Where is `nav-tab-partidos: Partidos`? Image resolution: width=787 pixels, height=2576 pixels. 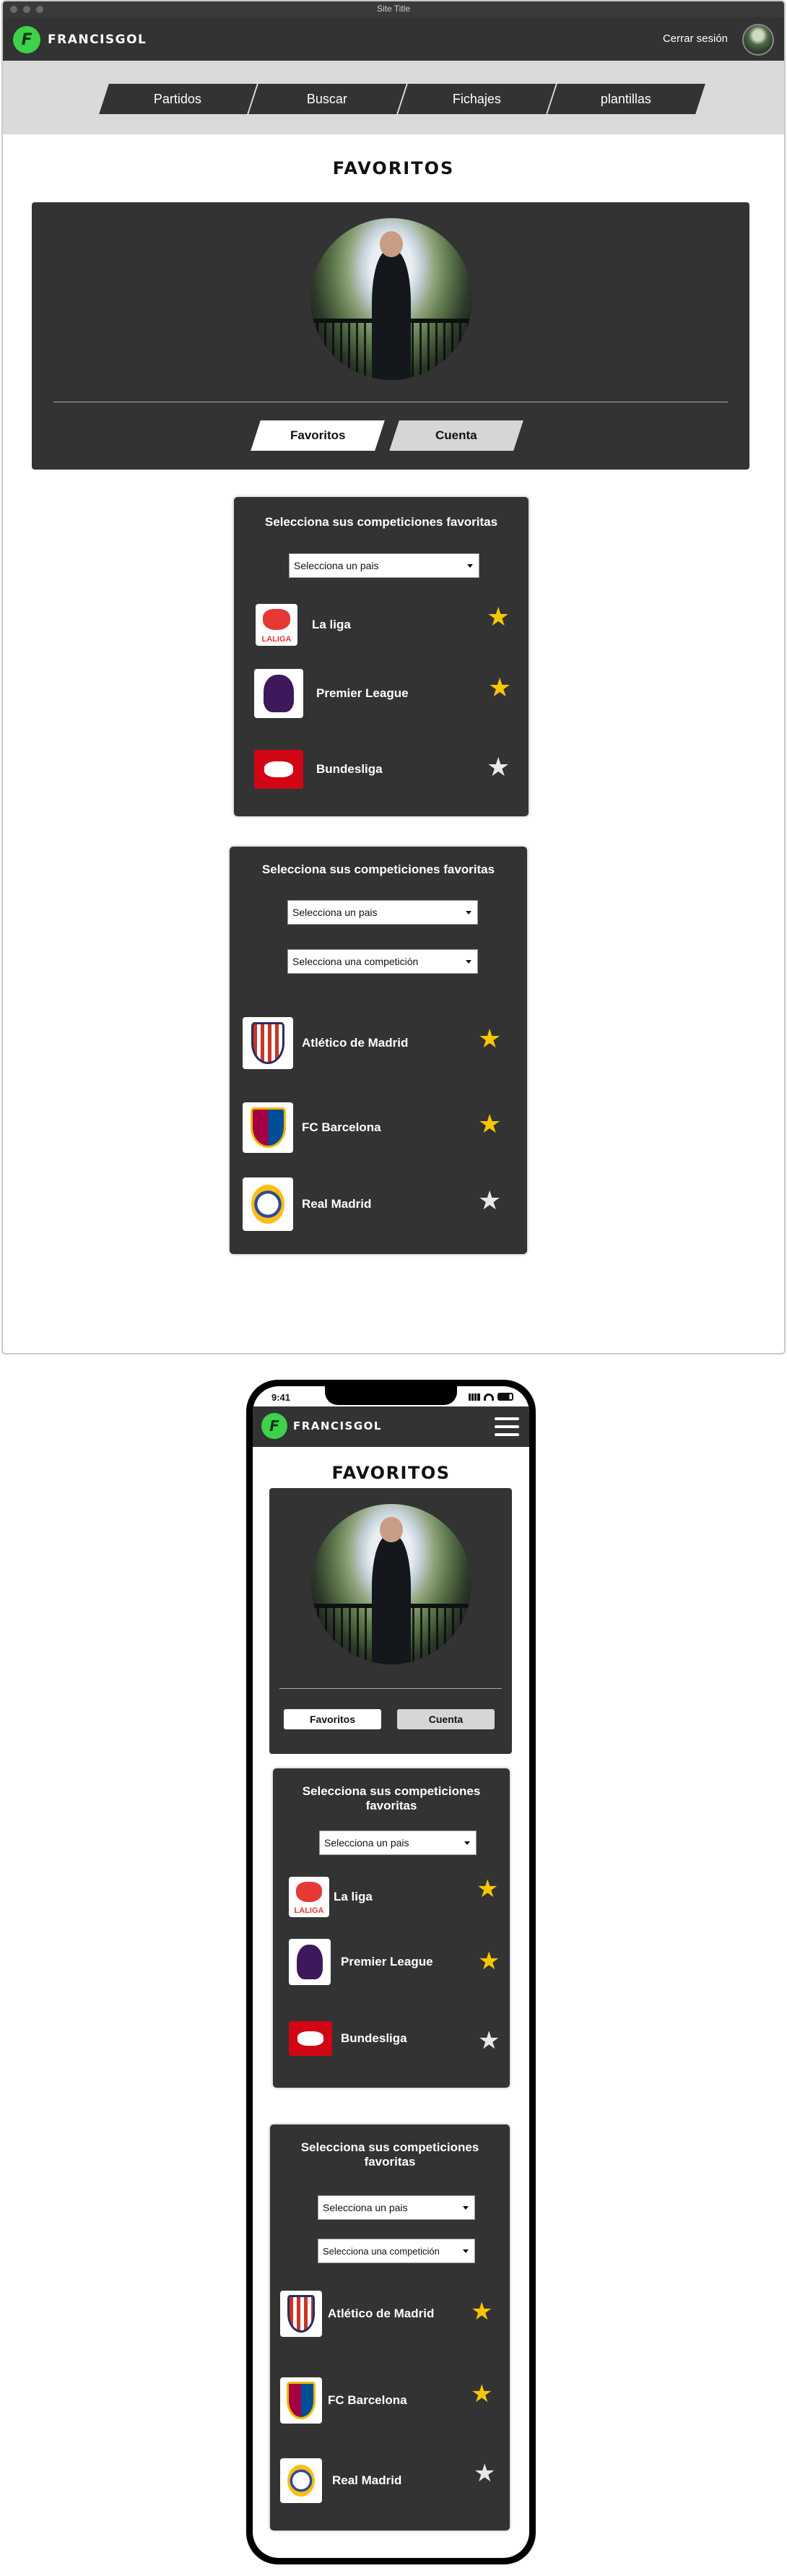
nav-tab-partidos: Partidos is located at coordinates (178, 99).